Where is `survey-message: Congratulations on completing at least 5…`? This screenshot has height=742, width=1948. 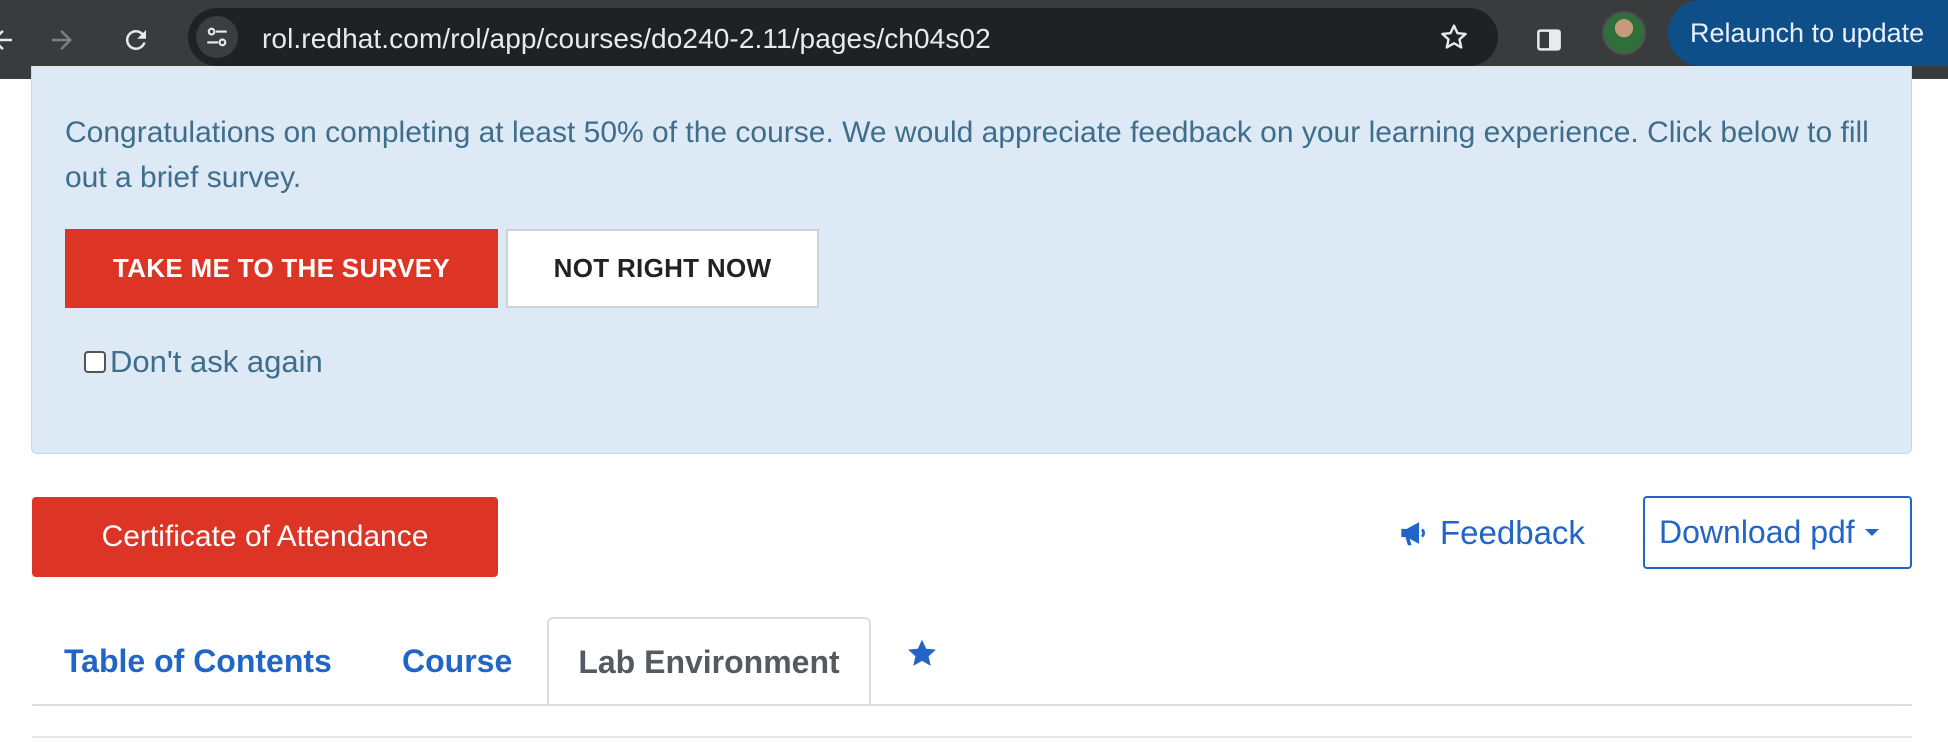
survey-message: Congratulations on completing at least 5… is located at coordinates (967, 155).